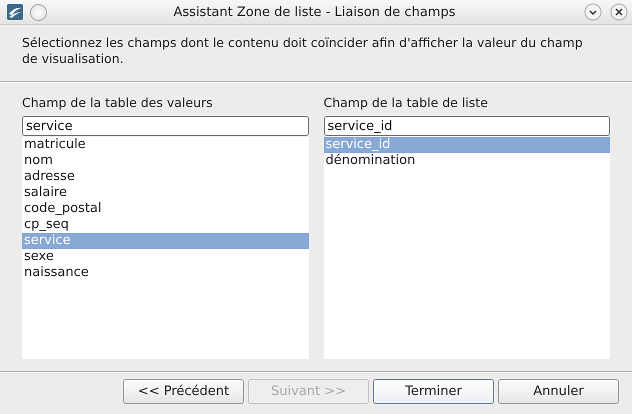 The height and width of the screenshot is (414, 632). Describe the element at coordinates (303, 51) in the screenshot. I see `instruction-text: Sélectionnez les champs dont le contenu doit coïncider afin d'afficher la valeur du champ de visualisation.` at that location.